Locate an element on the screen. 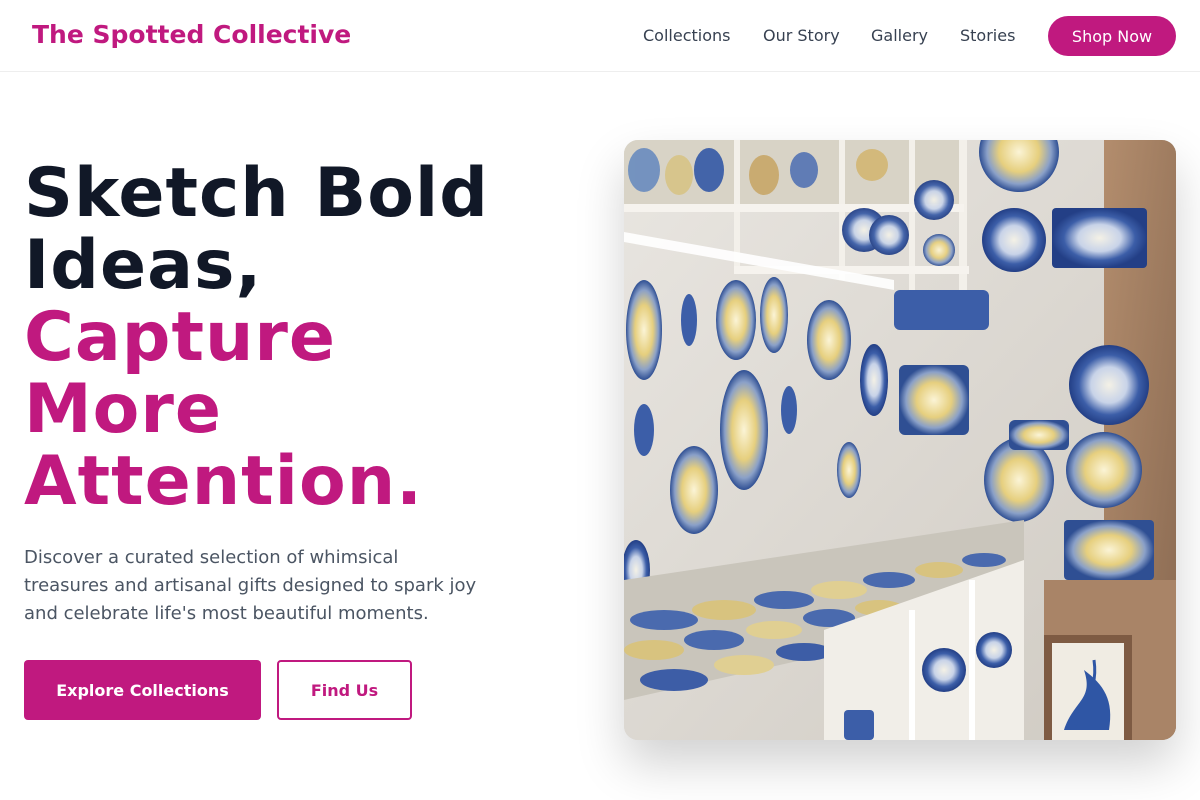 The height and width of the screenshot is (800, 1200). nav-link-our-story: Our Story is located at coordinates (801, 35).